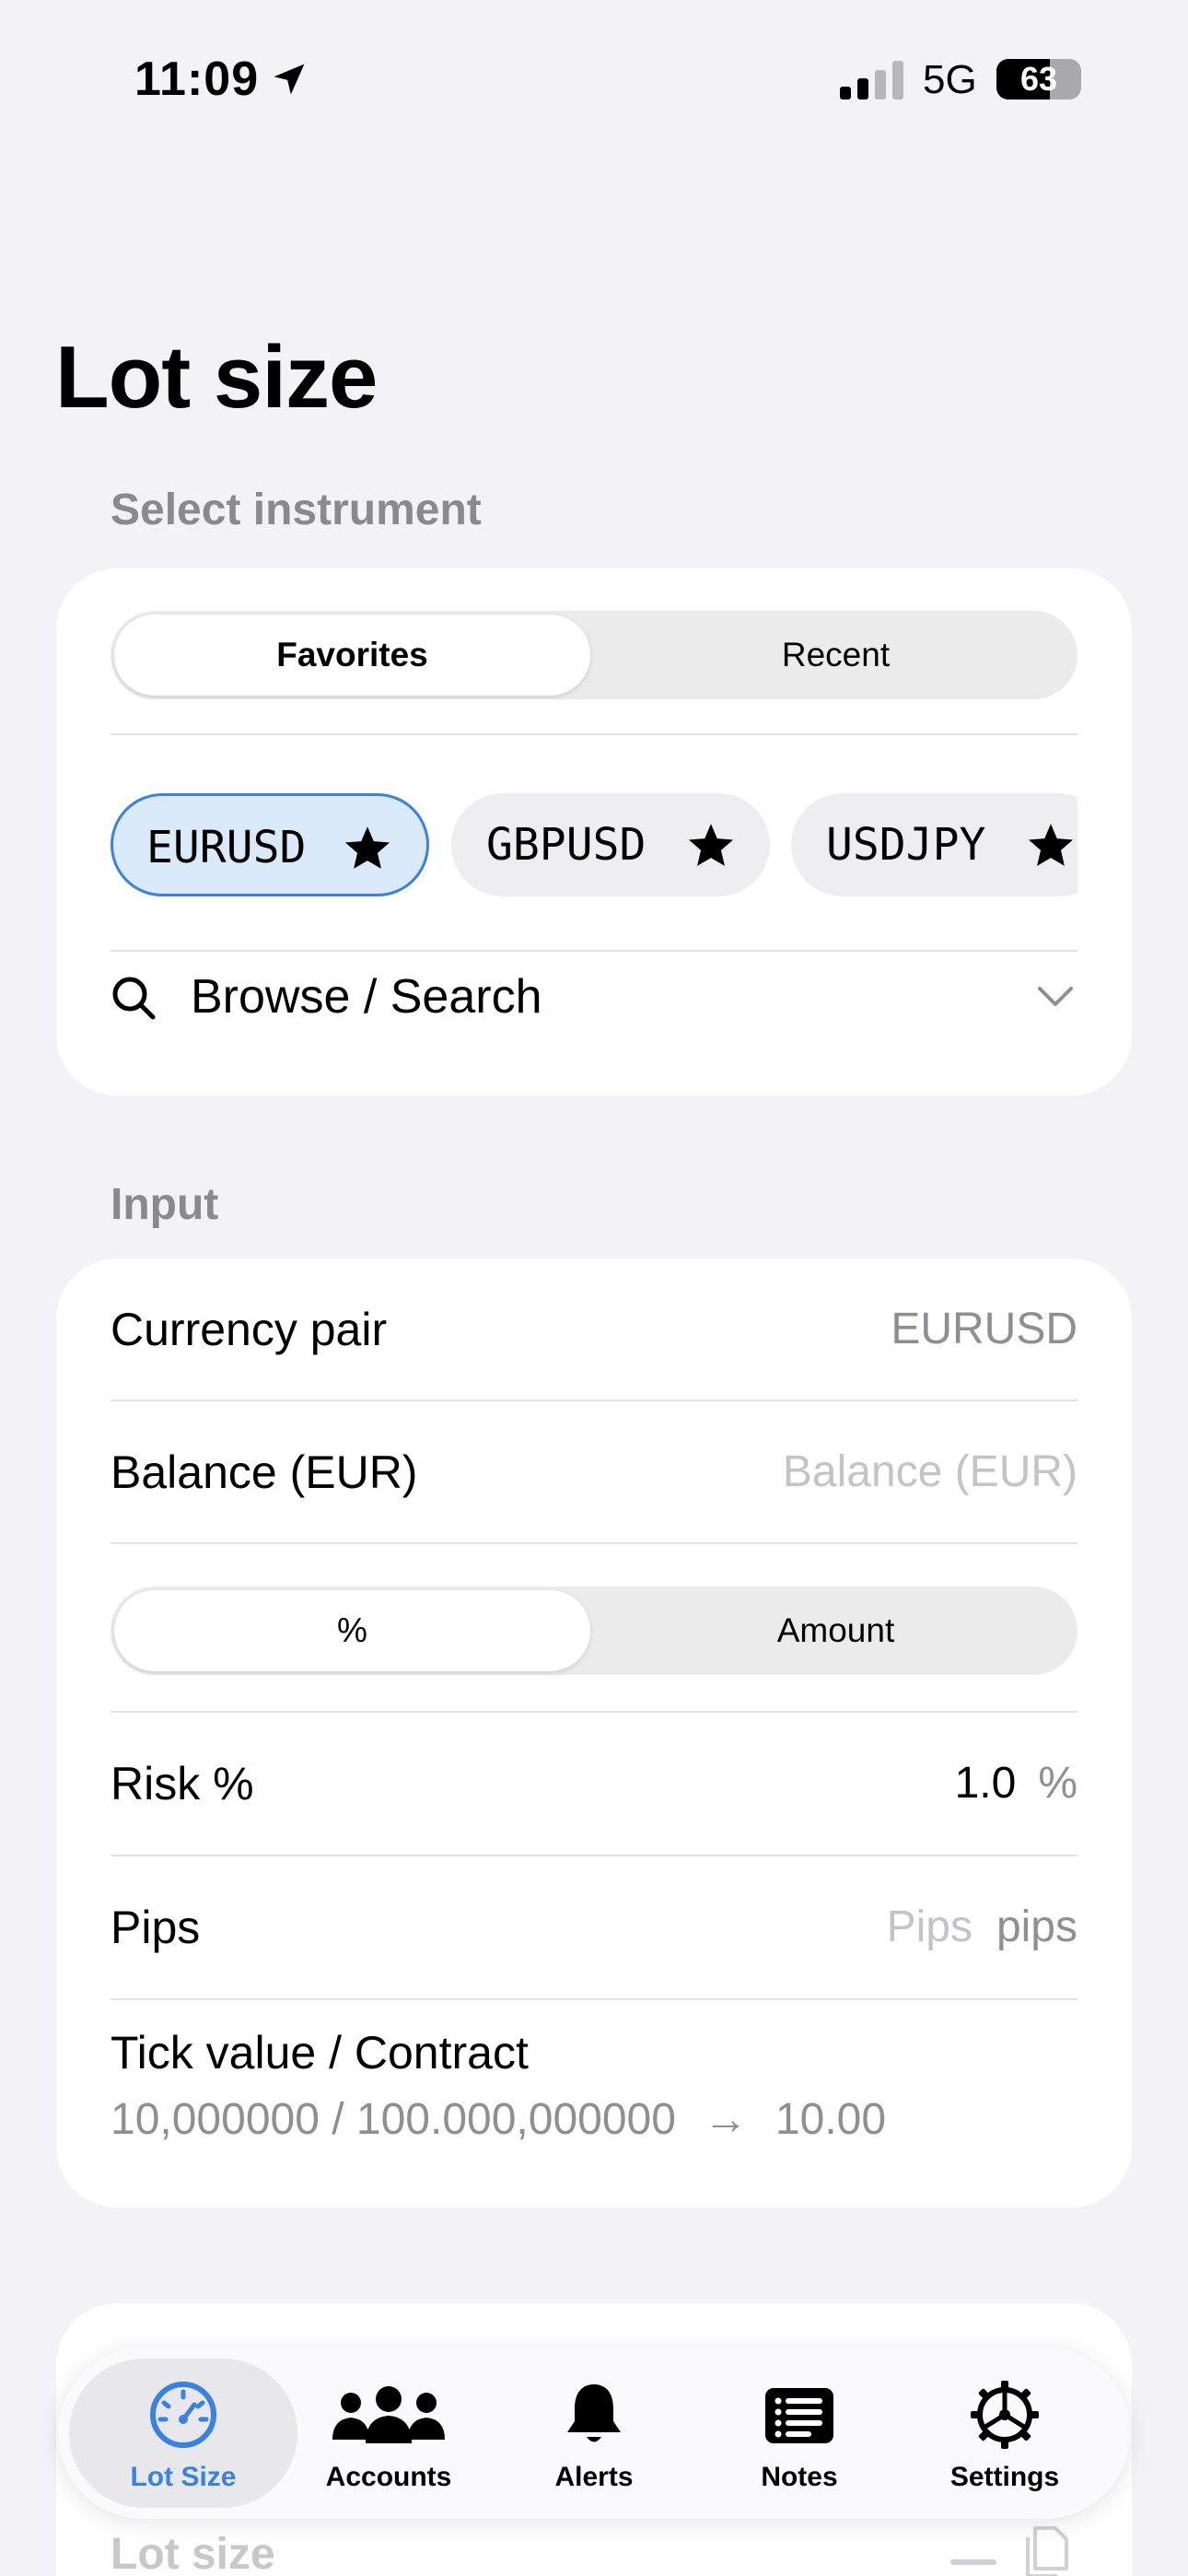 The width and height of the screenshot is (1188, 2576). What do you see at coordinates (193, 2553) in the screenshot?
I see `lot-size-result-heading: Lot size` at bounding box center [193, 2553].